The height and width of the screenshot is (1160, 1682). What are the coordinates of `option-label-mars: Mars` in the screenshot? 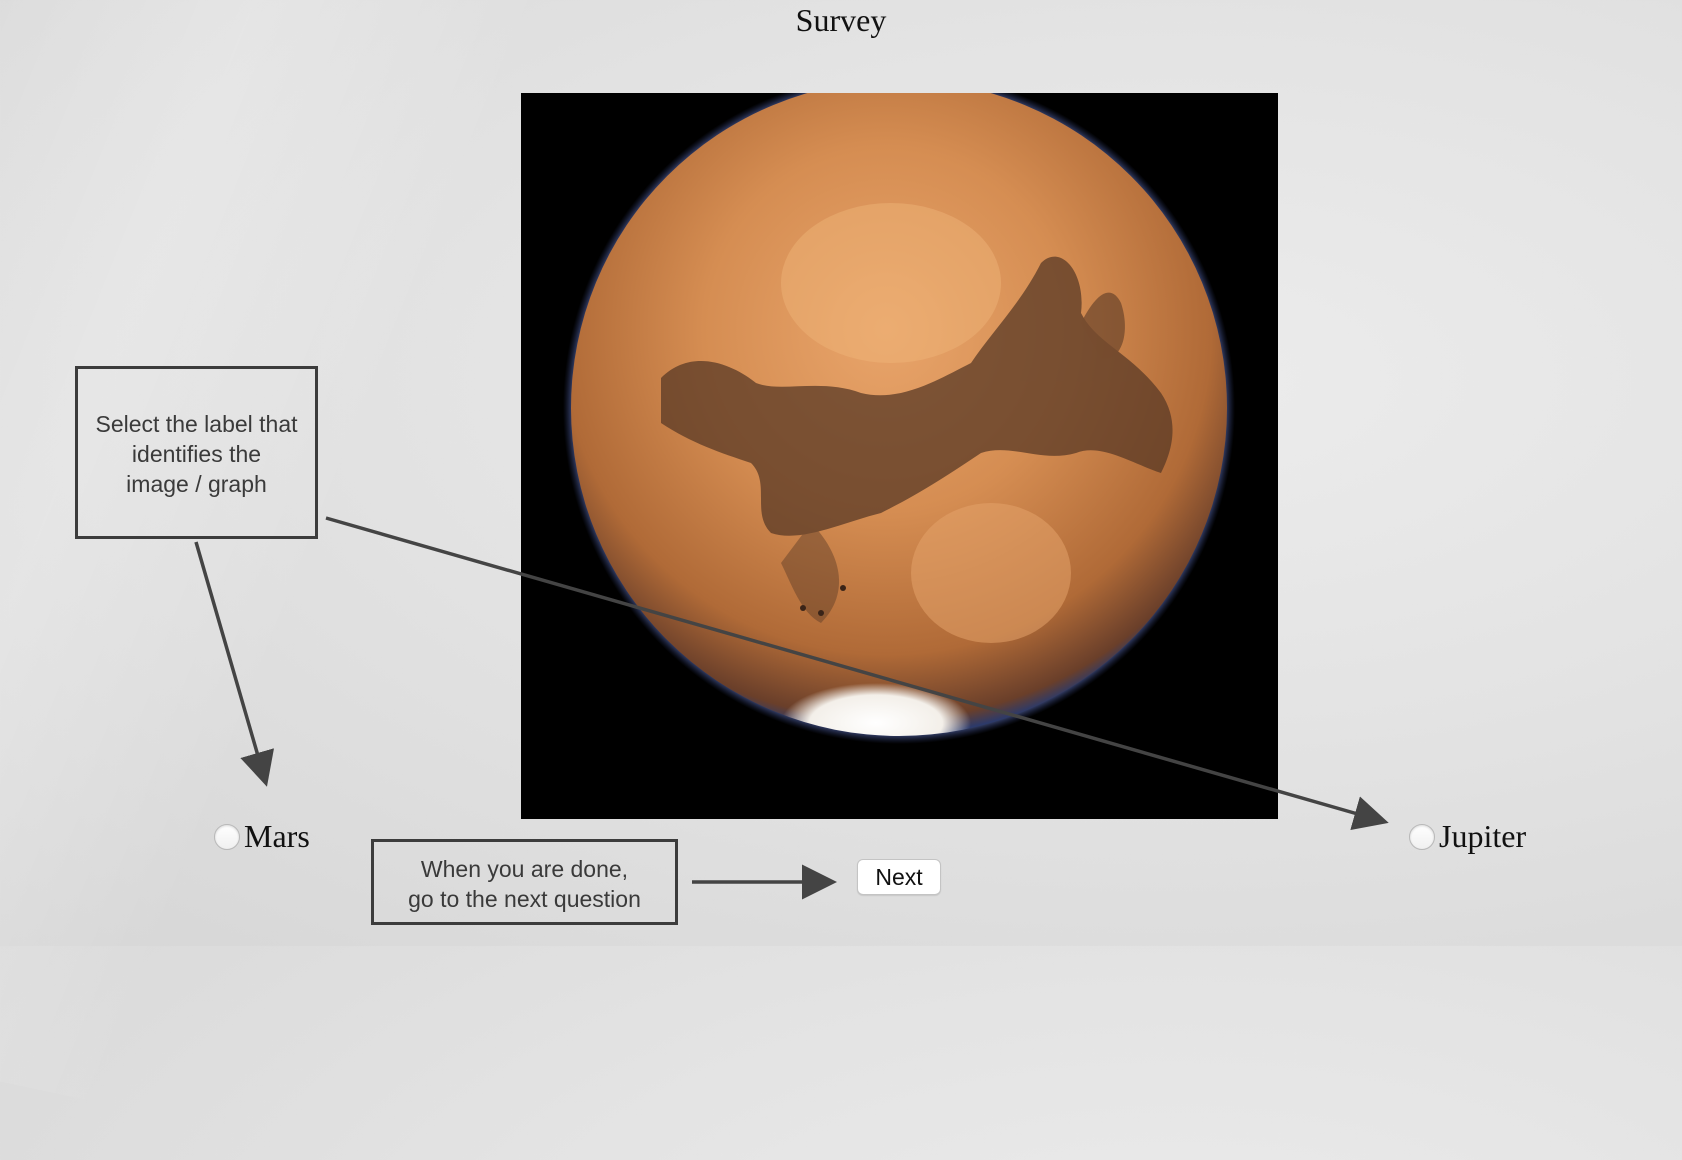 It's located at (277, 836).